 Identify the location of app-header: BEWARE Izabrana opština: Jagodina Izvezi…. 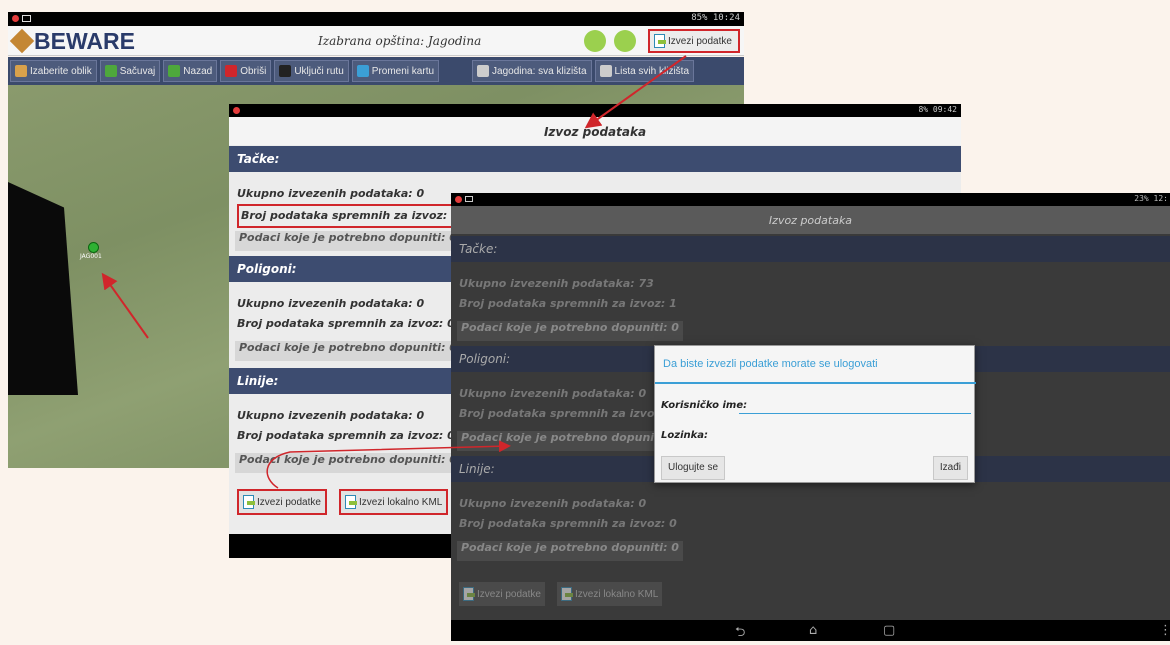
(376, 41).